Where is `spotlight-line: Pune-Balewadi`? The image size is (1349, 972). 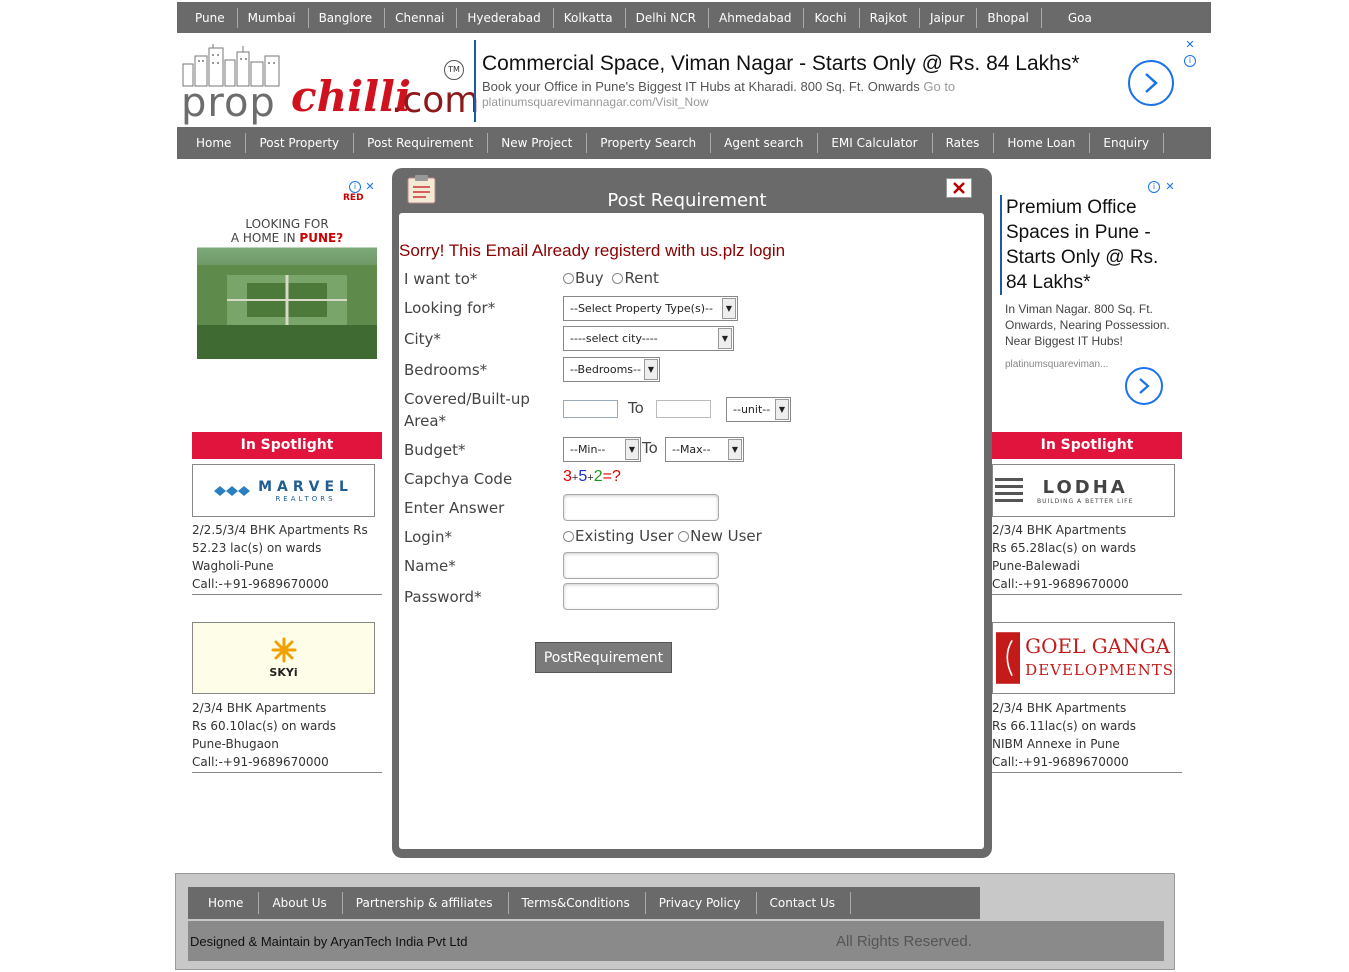 spotlight-line: Pune-Balewadi is located at coordinates (1036, 566).